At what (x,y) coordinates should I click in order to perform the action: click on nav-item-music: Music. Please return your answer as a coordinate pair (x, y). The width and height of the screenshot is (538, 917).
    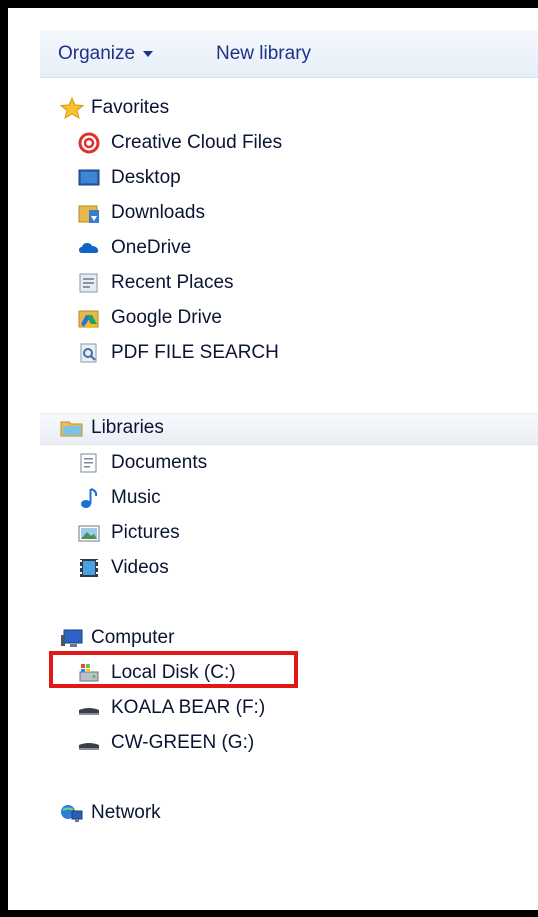
    Looking at the image, I should click on (119, 498).